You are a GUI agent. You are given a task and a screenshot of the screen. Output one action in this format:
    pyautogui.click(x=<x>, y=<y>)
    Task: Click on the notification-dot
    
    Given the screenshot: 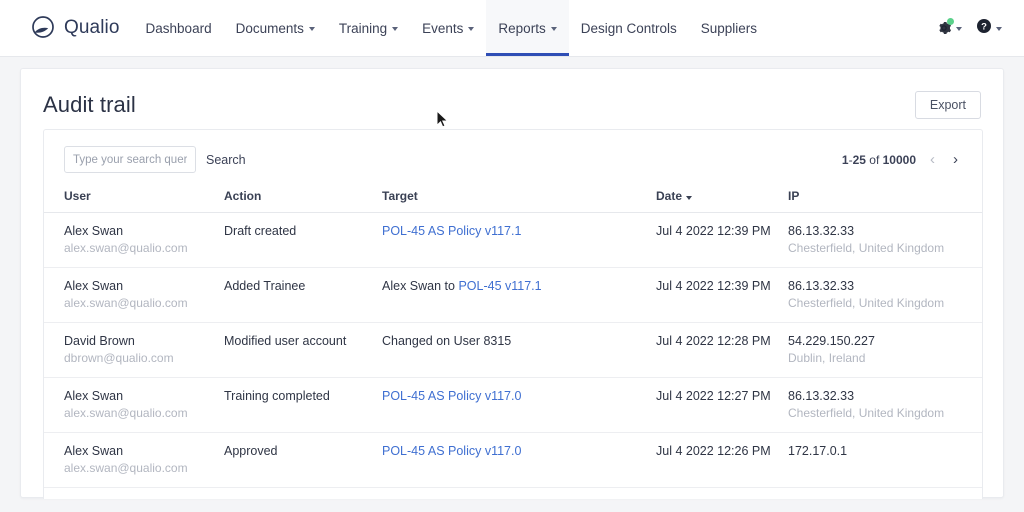 What is the action you would take?
    pyautogui.click(x=950, y=21)
    